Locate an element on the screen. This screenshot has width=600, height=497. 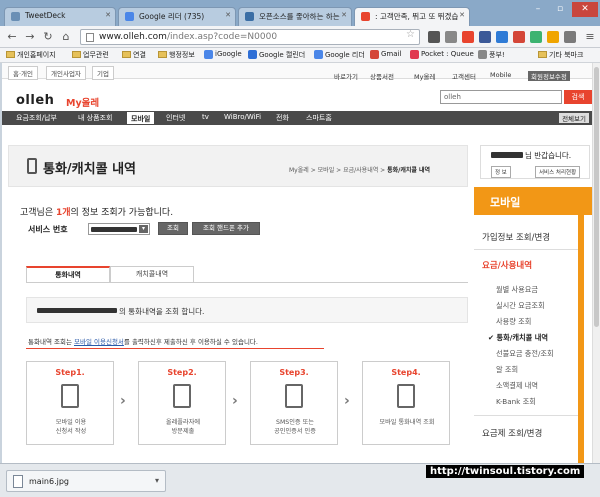
olleh-logo: olleh is located at coordinates (35, 100).